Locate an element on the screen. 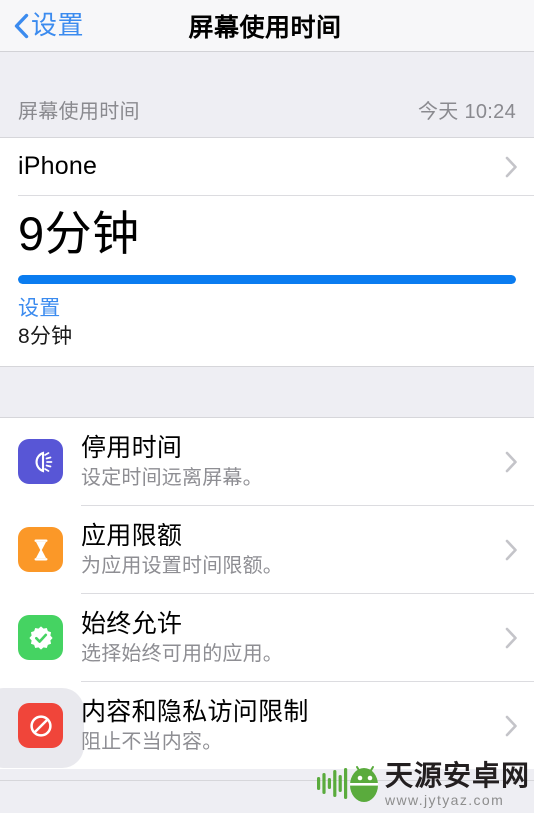 This screenshot has height=813, width=534. total-screen-time: 9分钟 is located at coordinates (79, 233).